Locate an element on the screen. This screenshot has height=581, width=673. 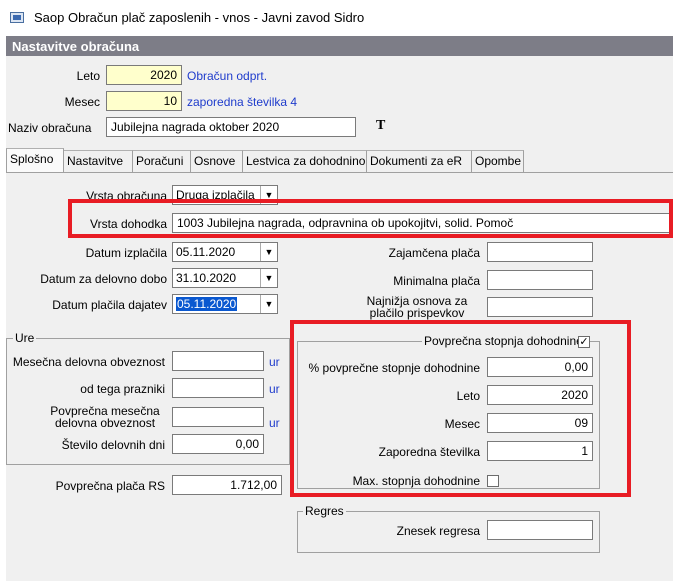
povprecna-input is located at coordinates (218, 417).